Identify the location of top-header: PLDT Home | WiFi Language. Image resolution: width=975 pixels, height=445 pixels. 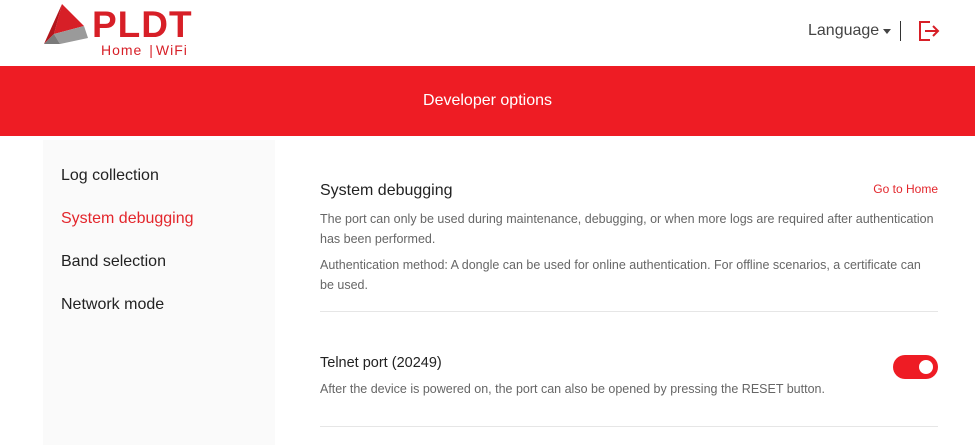
(487, 33).